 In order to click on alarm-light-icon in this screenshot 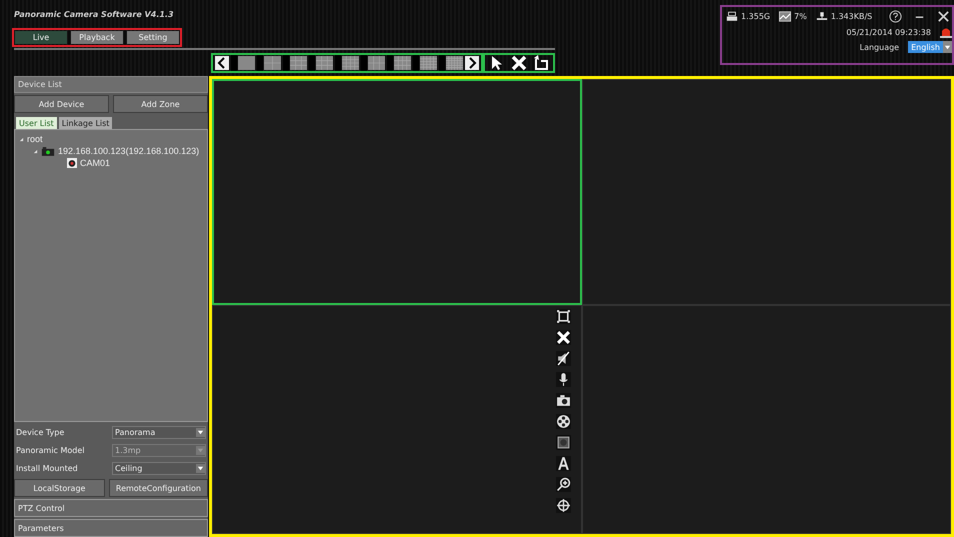, I will do `click(946, 32)`.